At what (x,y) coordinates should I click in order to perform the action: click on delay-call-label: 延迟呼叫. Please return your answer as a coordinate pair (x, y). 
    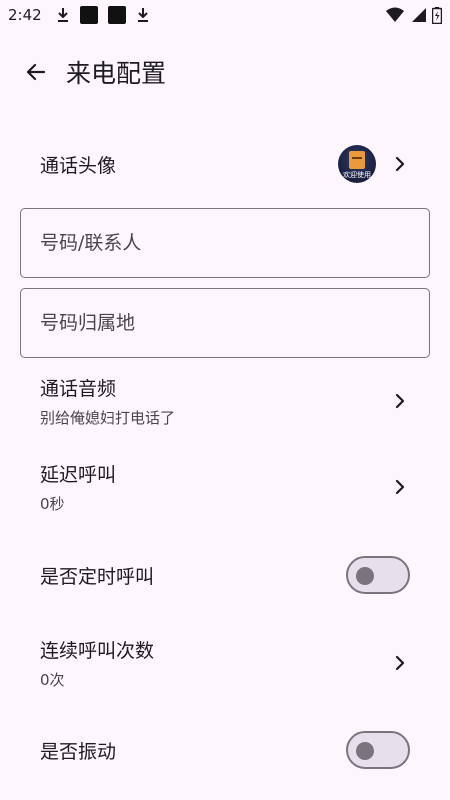
    Looking at the image, I should click on (78, 475).